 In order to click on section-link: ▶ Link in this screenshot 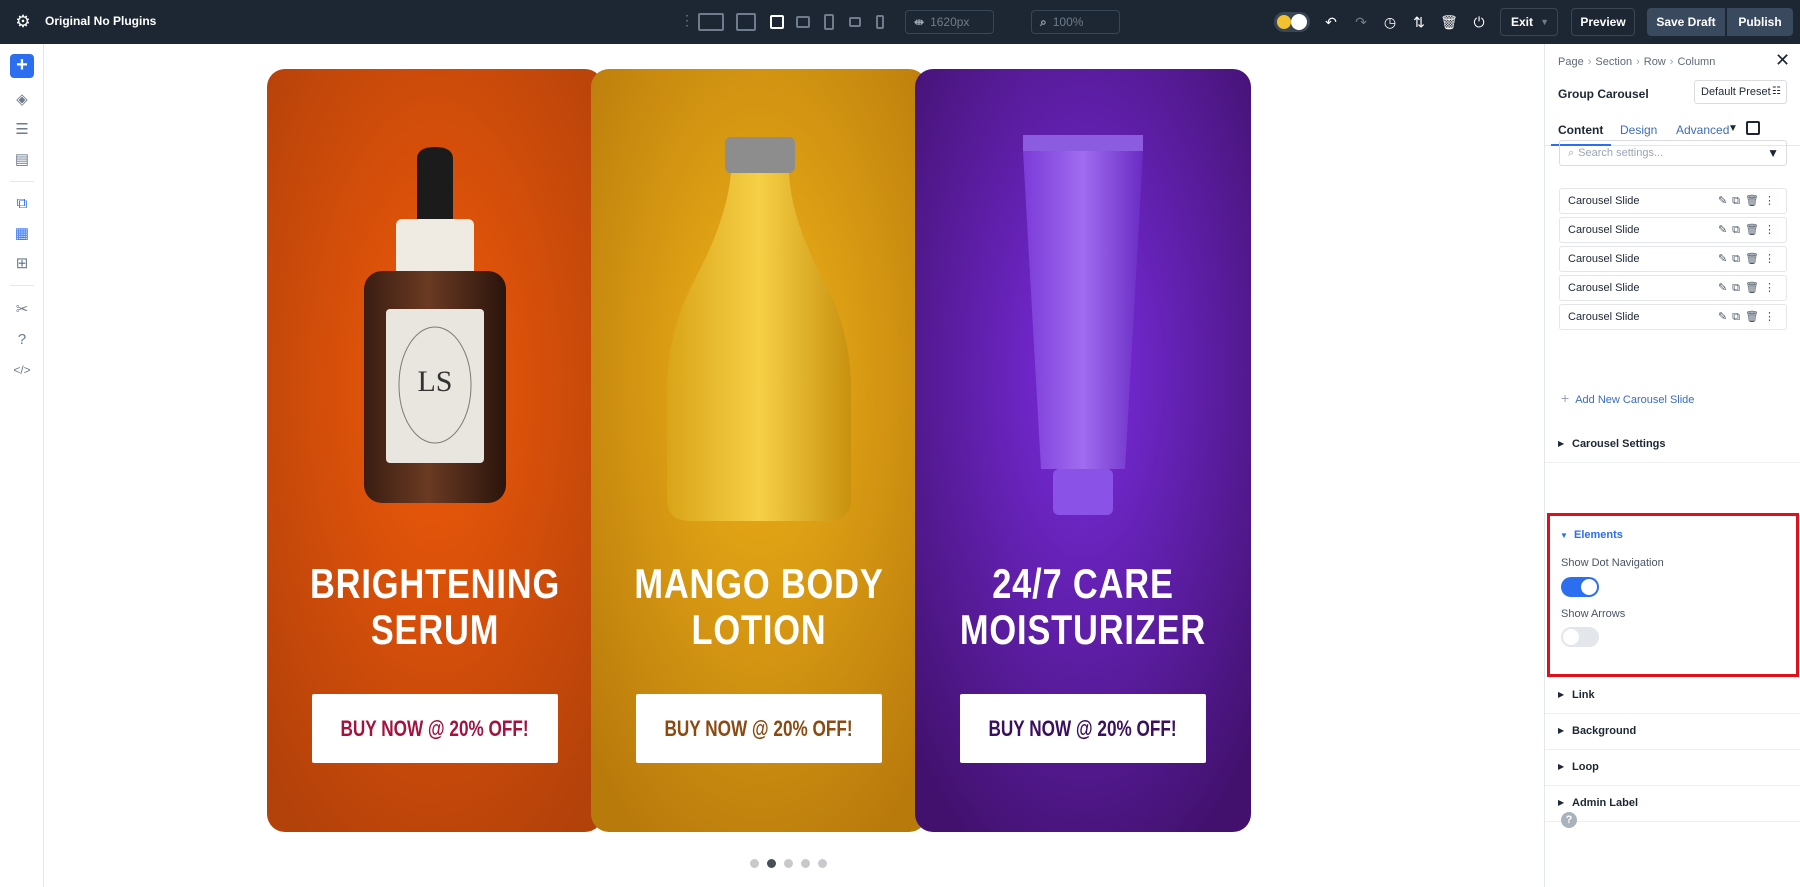, I will do `click(1672, 696)`.